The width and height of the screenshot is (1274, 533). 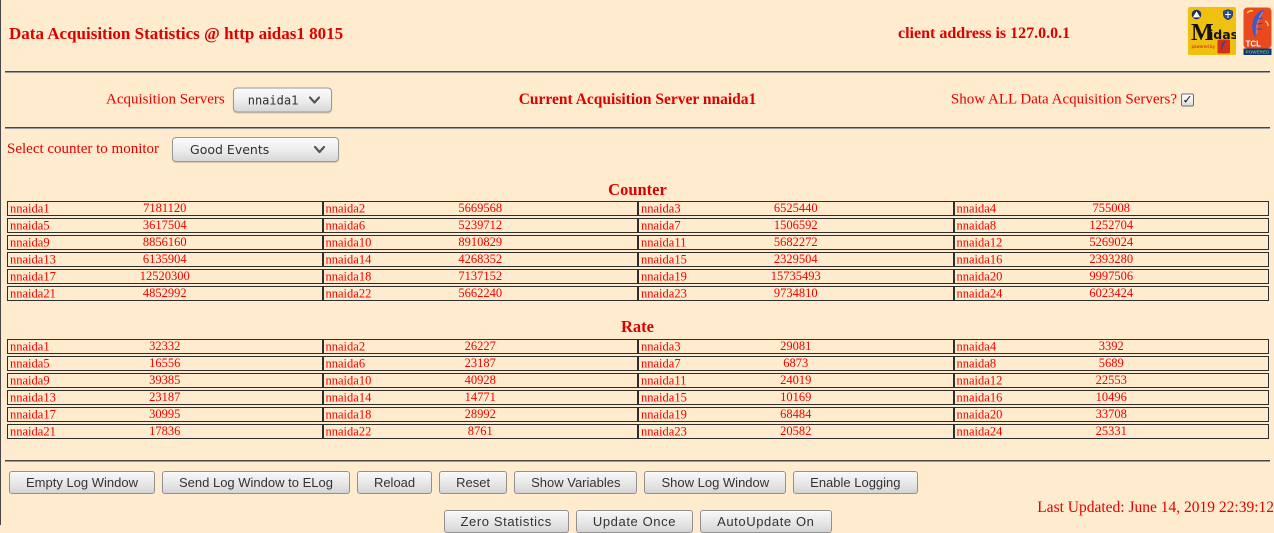 What do you see at coordinates (796, 431) in the screenshot?
I see `rate-cell-nnaida23: nnaida23 20582` at bounding box center [796, 431].